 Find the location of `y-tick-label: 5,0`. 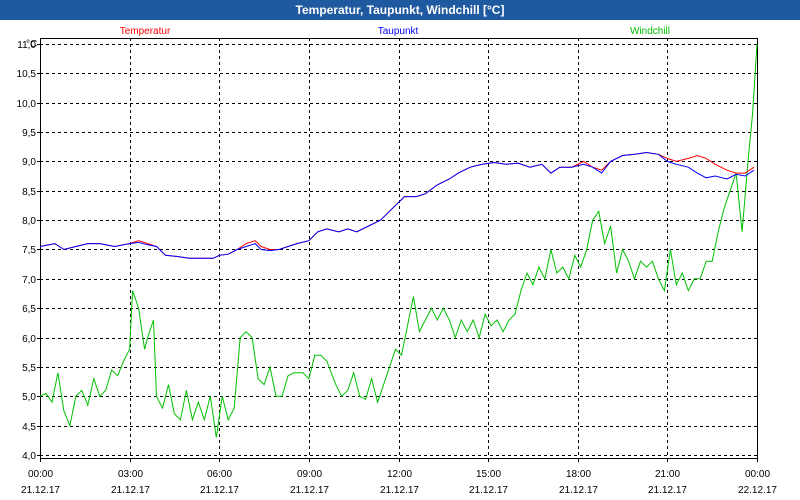

y-tick-label: 5,0 is located at coordinates (29, 397).